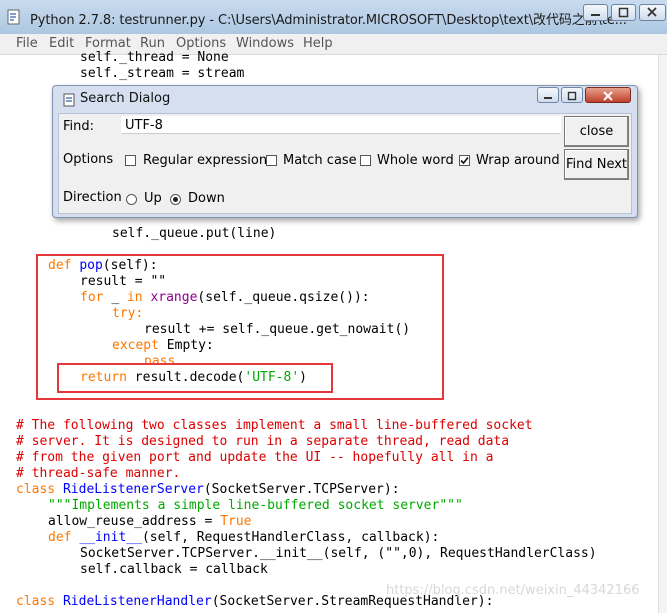 Image resolution: width=667 pixels, height=613 pixels. Describe the element at coordinates (265, 43) in the screenshot. I see `menu-windows: Windows` at that location.